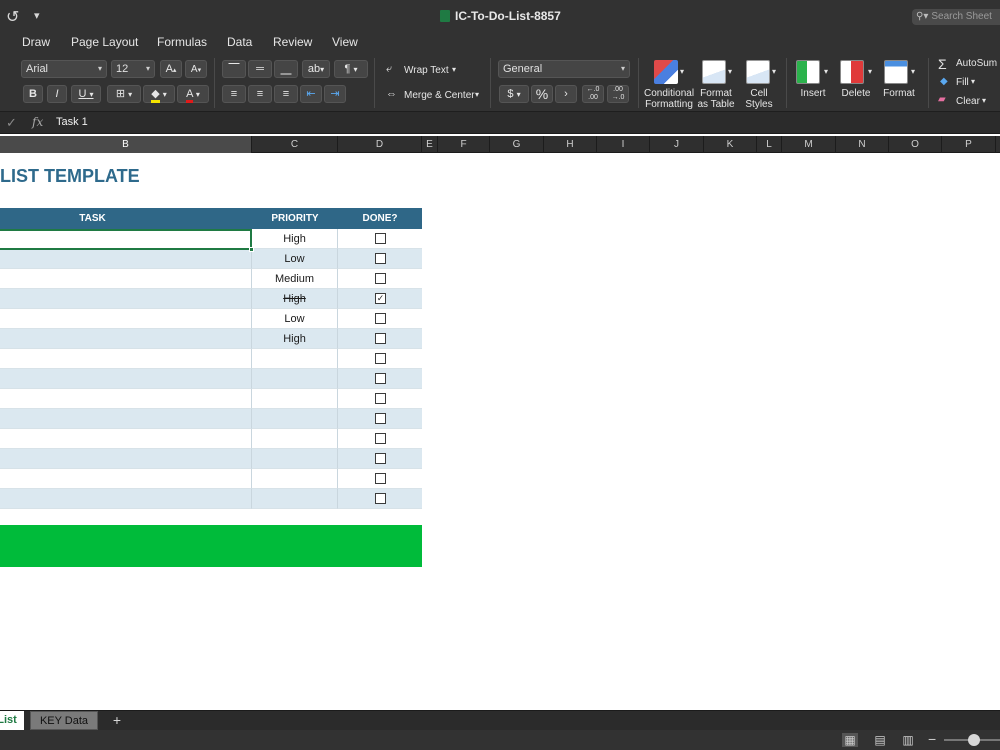 This screenshot has width=1000, height=750. Describe the element at coordinates (11, 123) in the screenshot. I see `check-icon: ✓` at that location.